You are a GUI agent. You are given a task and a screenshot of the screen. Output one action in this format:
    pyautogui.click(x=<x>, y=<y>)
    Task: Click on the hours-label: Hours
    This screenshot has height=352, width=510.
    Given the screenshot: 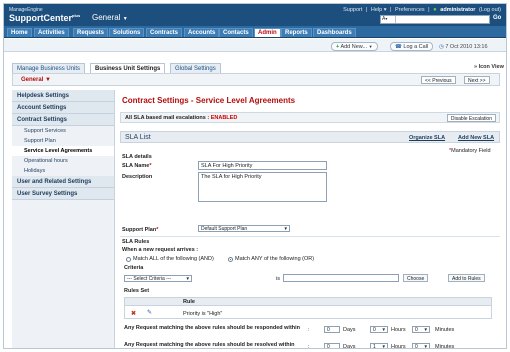 What is the action you would take?
    pyautogui.click(x=398, y=330)
    